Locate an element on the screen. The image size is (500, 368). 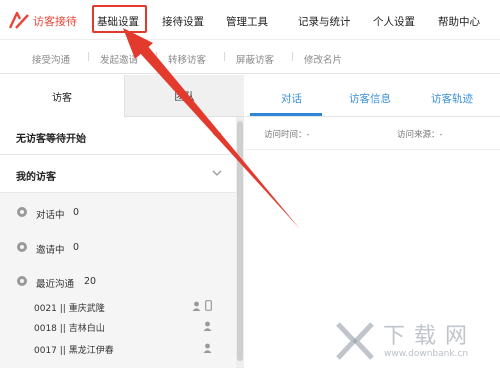
waiting-section-header: 无访客等待开始 is located at coordinates (118, 136).